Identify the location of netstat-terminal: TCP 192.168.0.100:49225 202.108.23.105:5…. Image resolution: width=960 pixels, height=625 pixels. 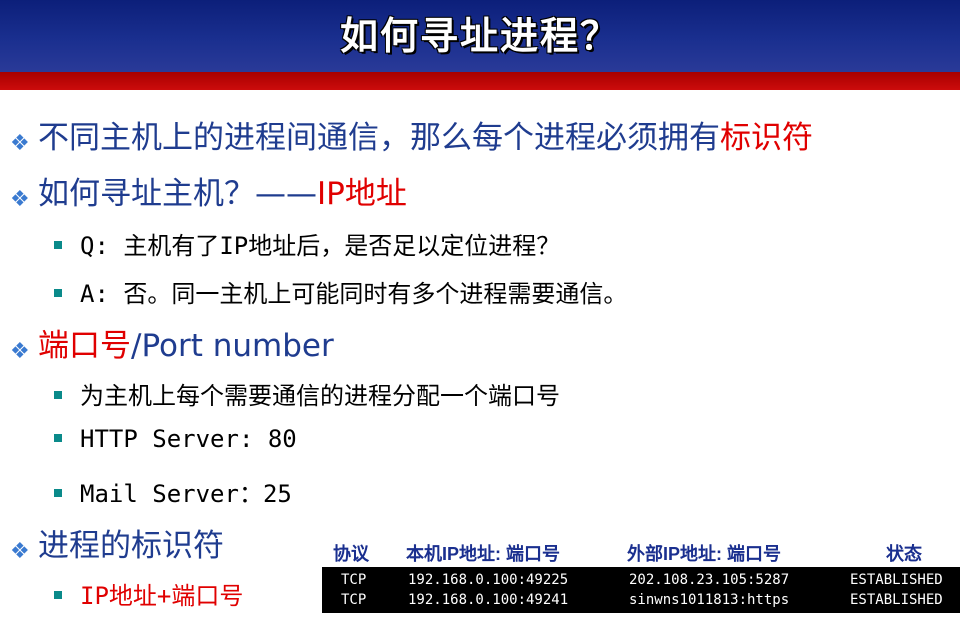
(641, 590).